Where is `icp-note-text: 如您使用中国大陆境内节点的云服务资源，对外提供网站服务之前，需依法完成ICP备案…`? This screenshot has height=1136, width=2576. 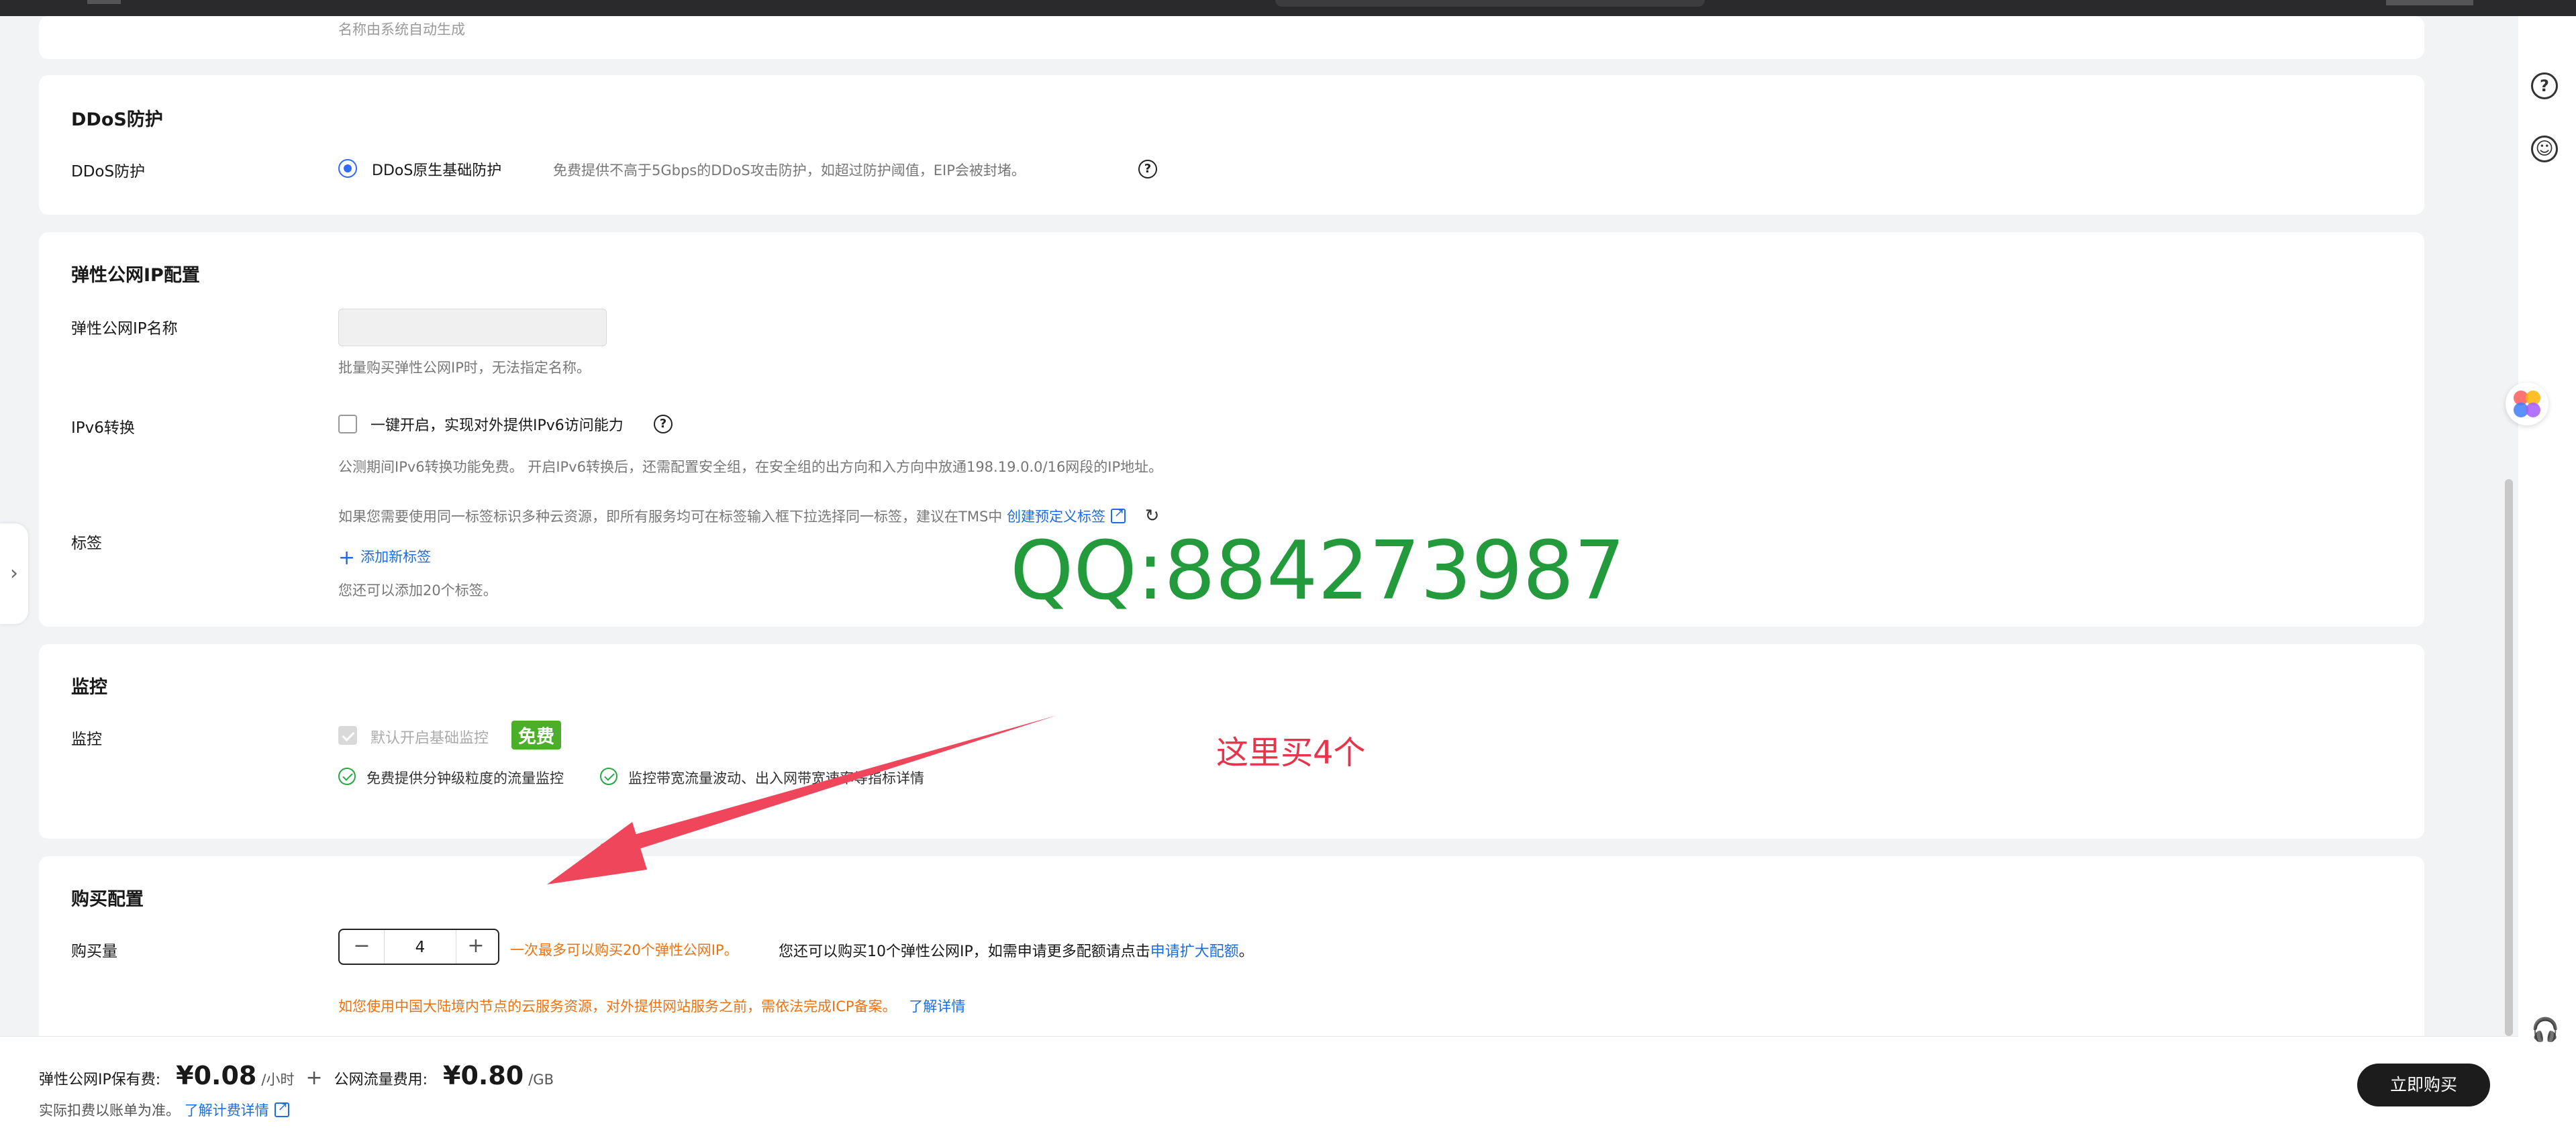
icp-note-text: 如您使用中国大陆境内节点的云服务资源，对外提供网站服务之前，需依法完成ICP备案… is located at coordinates (617, 1006).